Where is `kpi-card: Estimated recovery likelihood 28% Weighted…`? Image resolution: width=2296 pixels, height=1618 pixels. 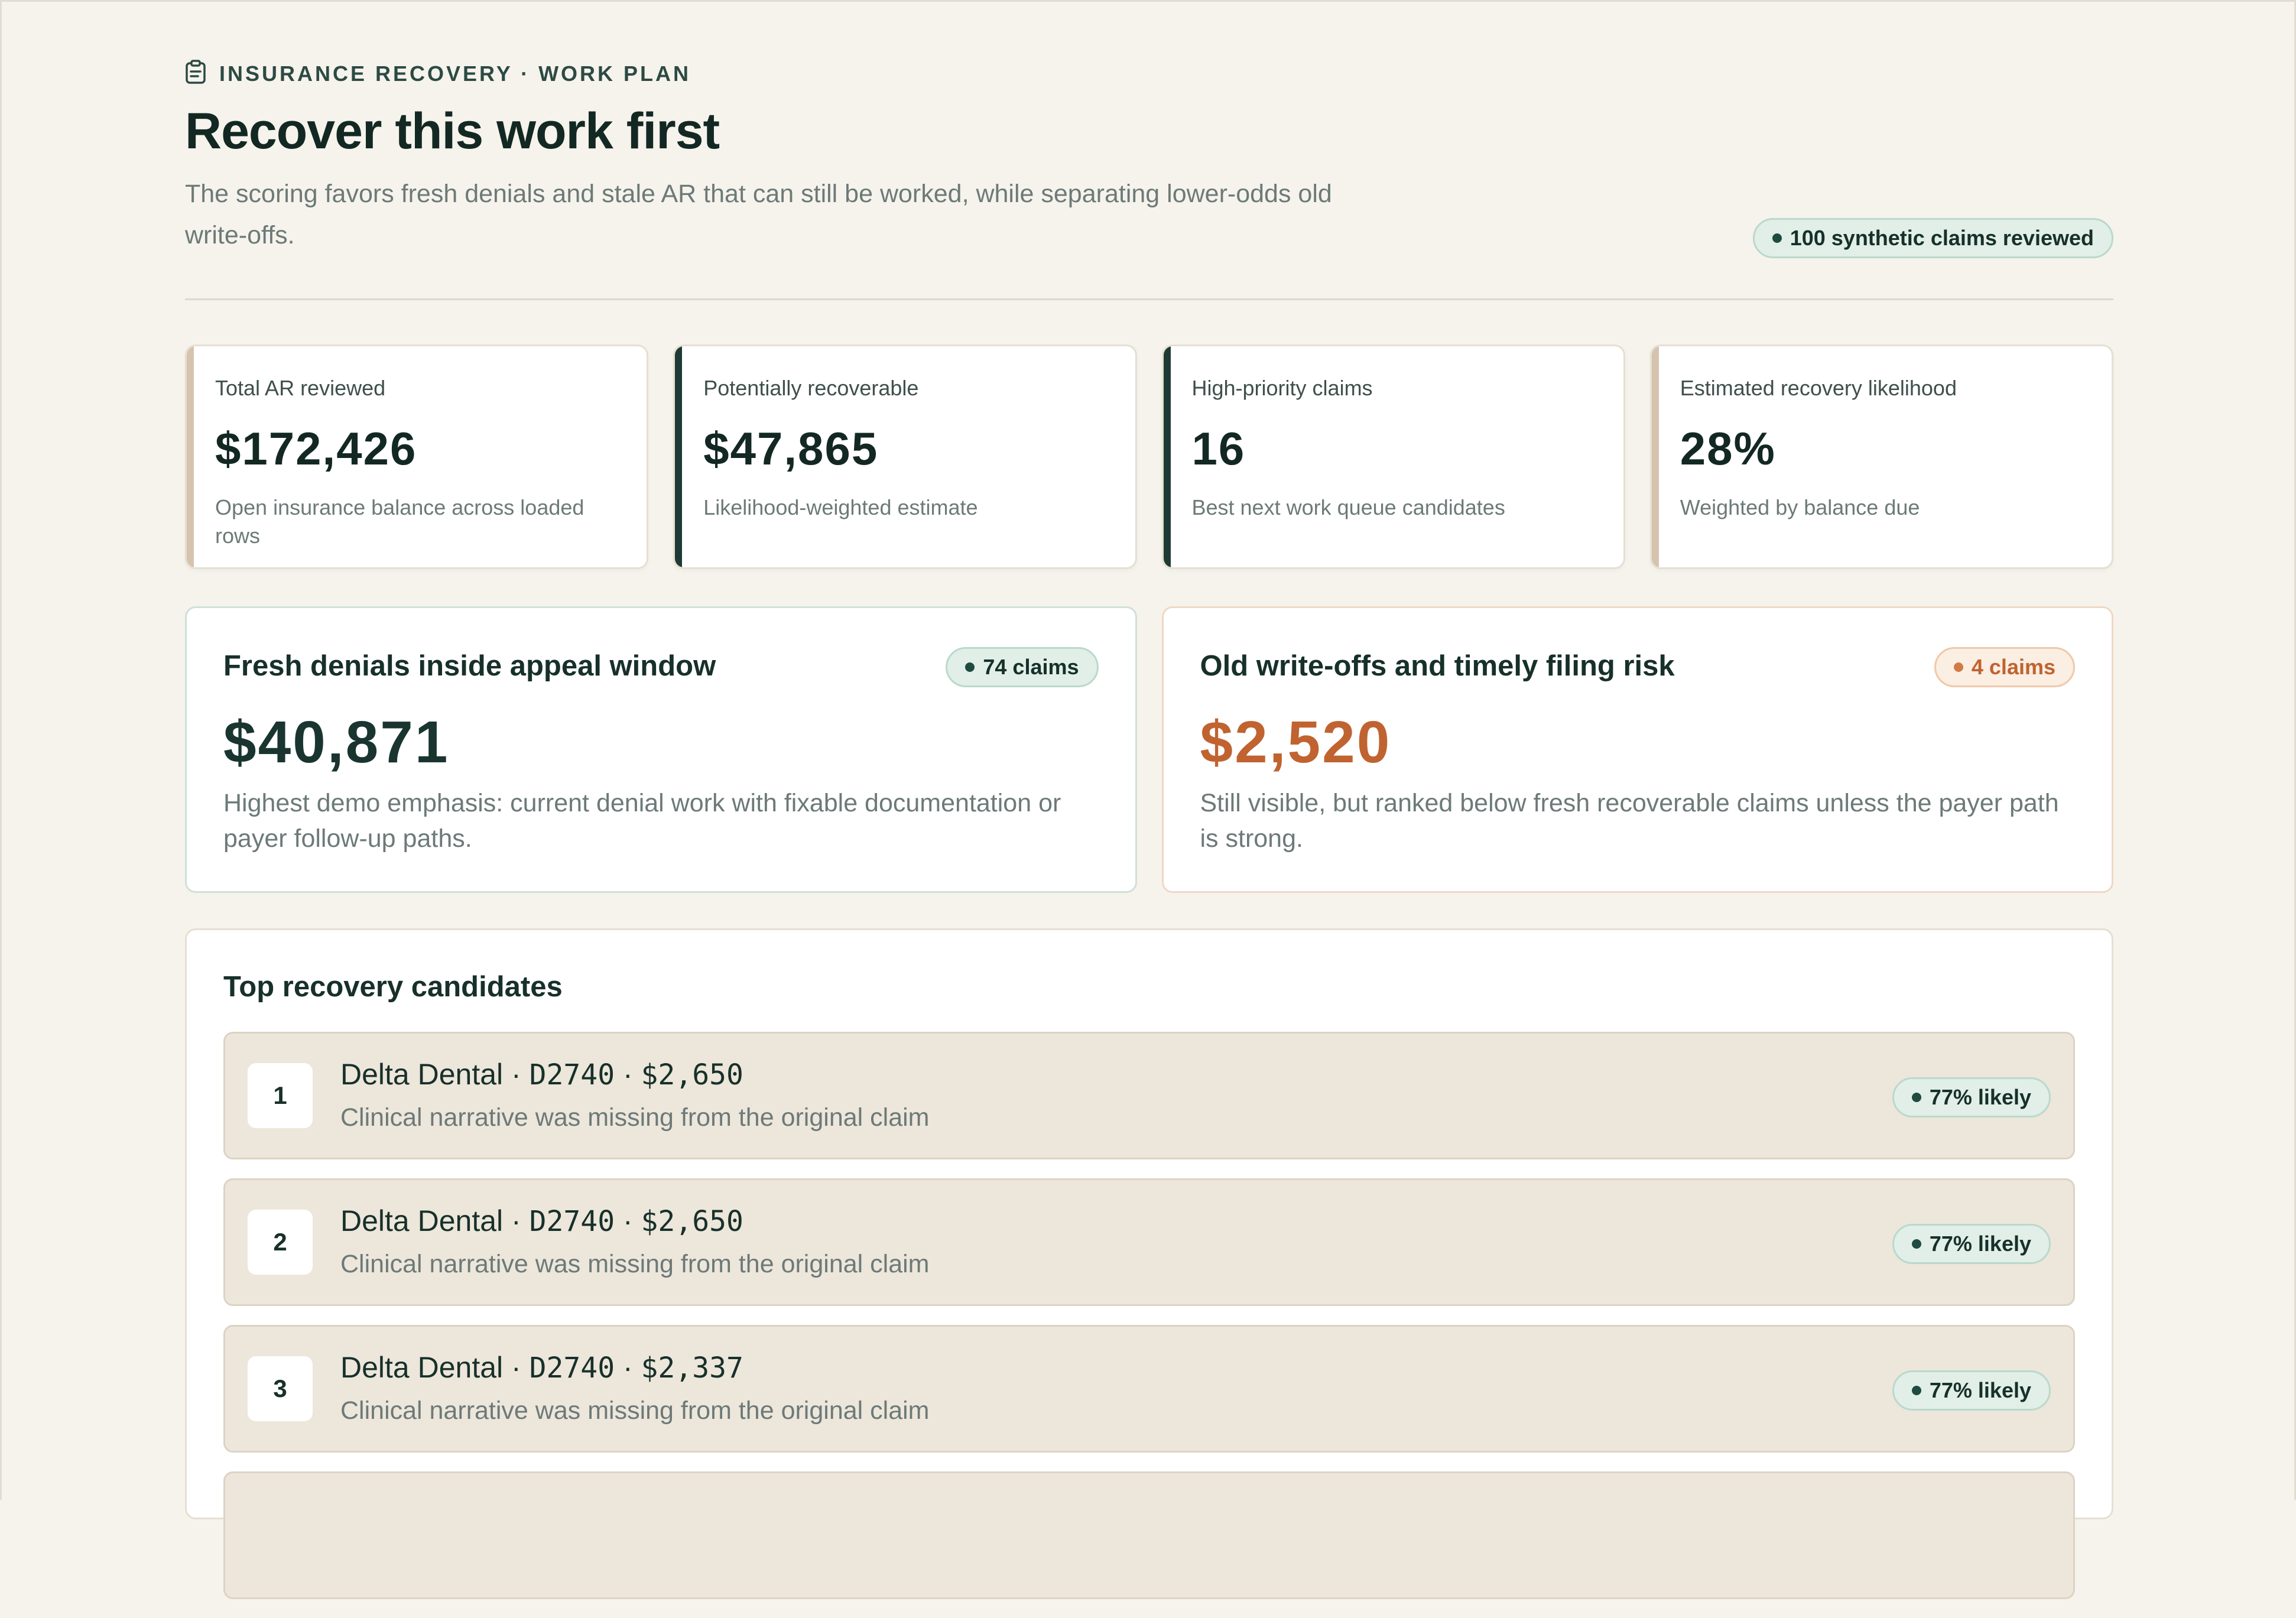 kpi-card: Estimated recovery likelihood 28% Weighted… is located at coordinates (1881, 457).